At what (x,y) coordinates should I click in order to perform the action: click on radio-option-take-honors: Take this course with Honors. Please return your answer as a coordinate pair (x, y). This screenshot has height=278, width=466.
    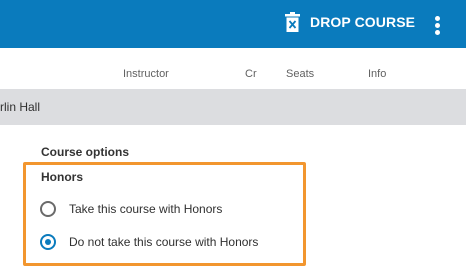
    Looking at the image, I should click on (131, 209).